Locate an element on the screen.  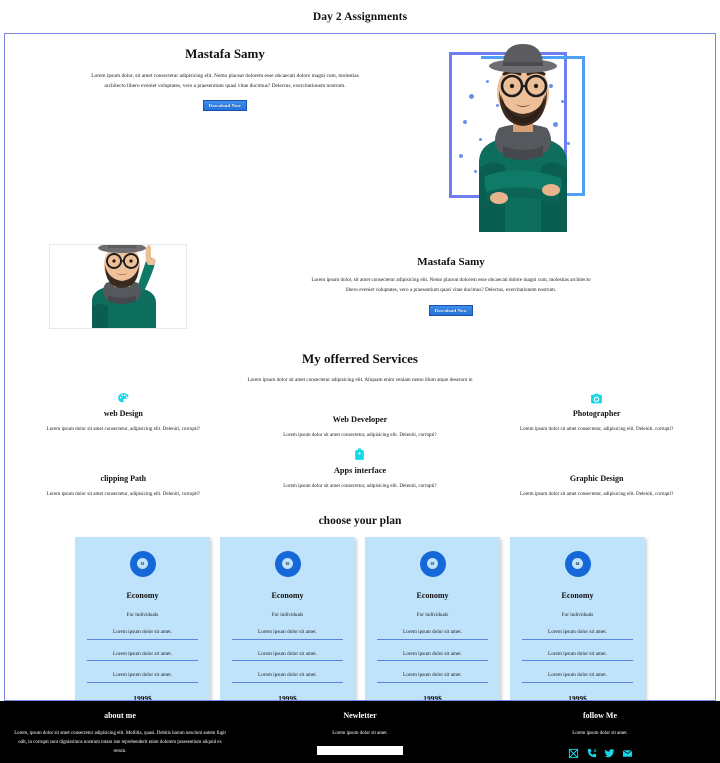
service-name: Graphic Design is located at coordinates (596, 478).